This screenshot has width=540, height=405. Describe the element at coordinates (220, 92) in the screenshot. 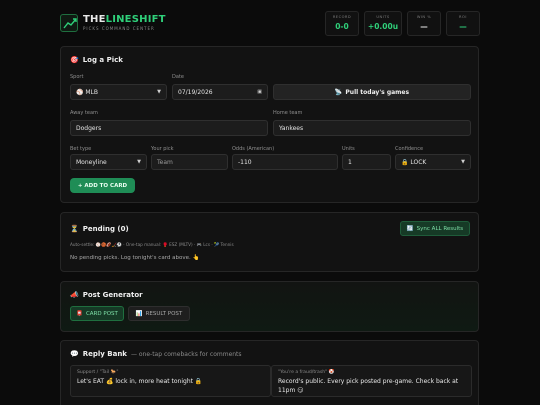

I see `date-input: 07/19/2026 ▣` at that location.